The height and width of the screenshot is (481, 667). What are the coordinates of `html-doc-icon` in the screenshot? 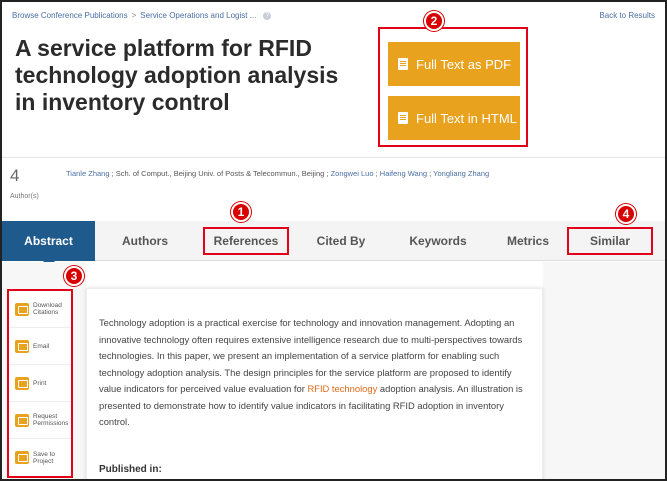 It's located at (403, 118).